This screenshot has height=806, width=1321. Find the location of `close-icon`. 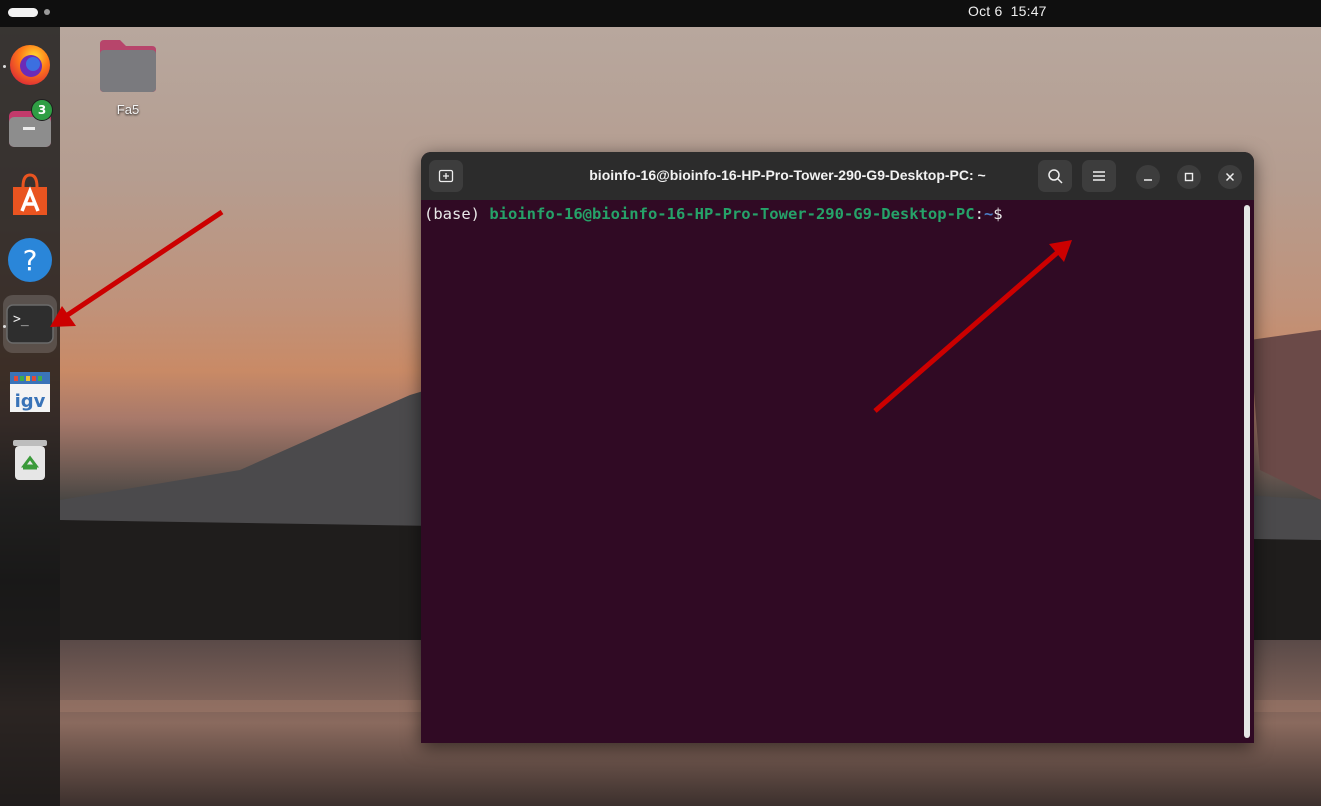

close-icon is located at coordinates (1230, 177).